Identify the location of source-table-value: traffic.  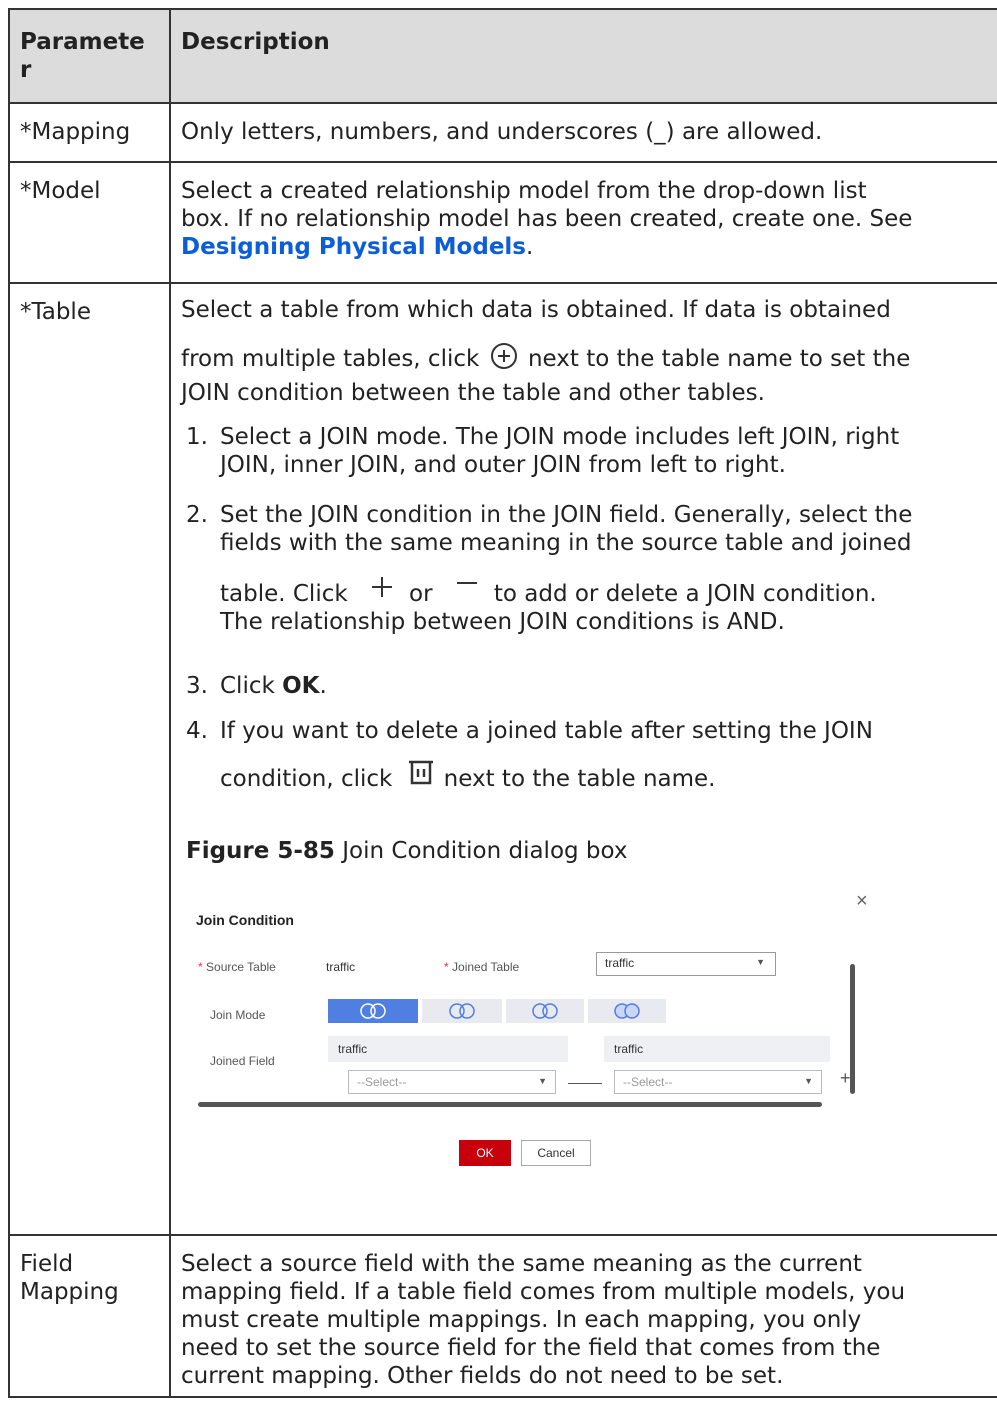
(341, 967).